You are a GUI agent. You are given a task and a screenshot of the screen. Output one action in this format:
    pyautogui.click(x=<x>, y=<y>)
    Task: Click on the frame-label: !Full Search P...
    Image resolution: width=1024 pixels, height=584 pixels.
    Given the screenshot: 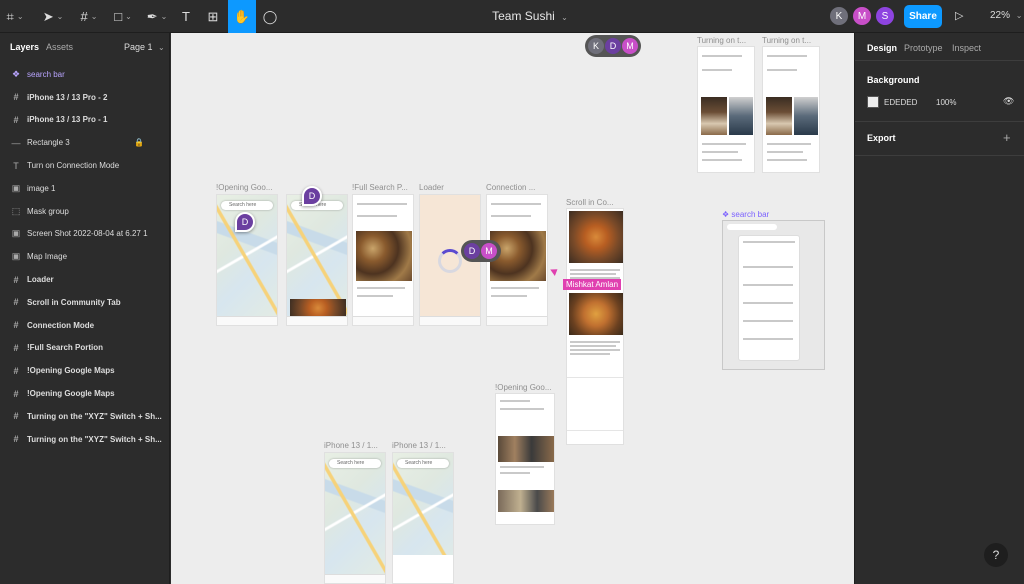 What is the action you would take?
    pyautogui.click(x=383, y=187)
    